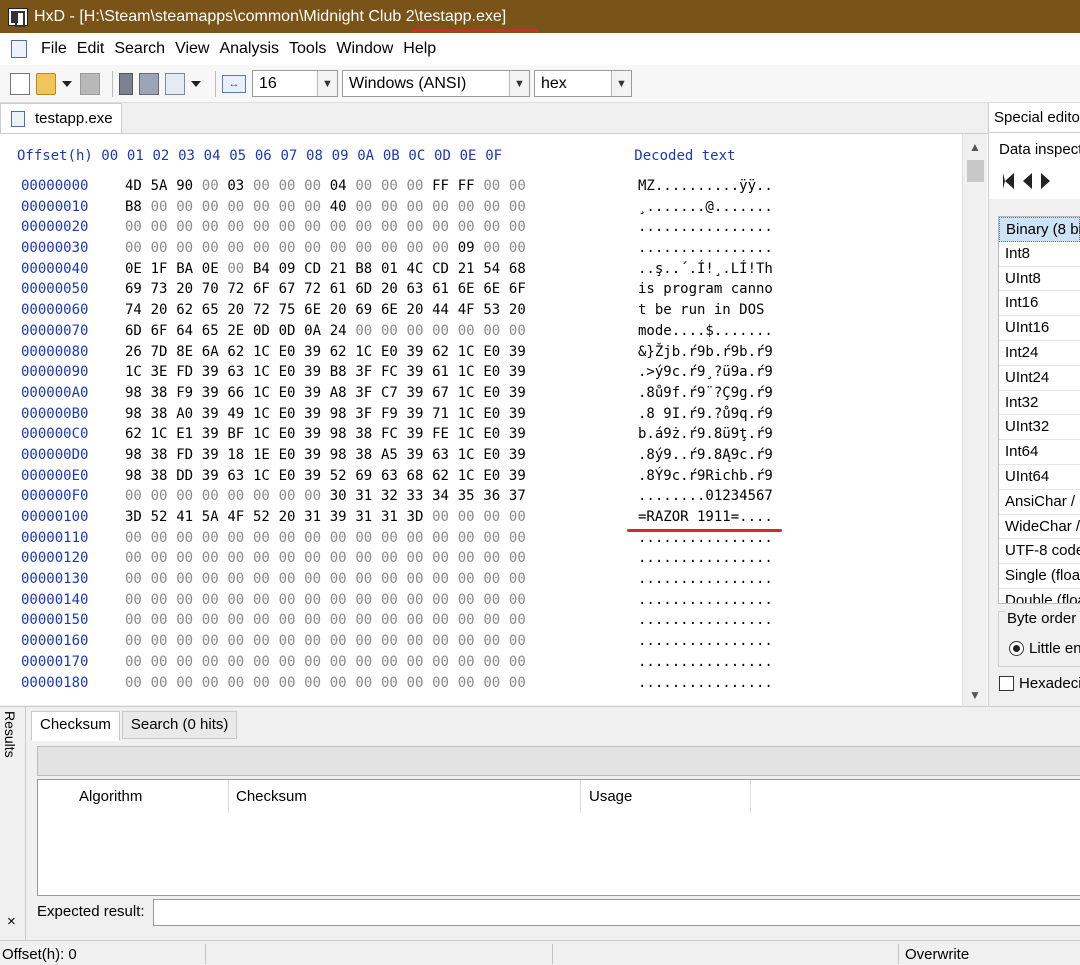 Image resolution: width=1080 pixels, height=965 pixels. Describe the element at coordinates (179, 725) in the screenshot. I see `tab-search: Search (0 hits)` at that location.